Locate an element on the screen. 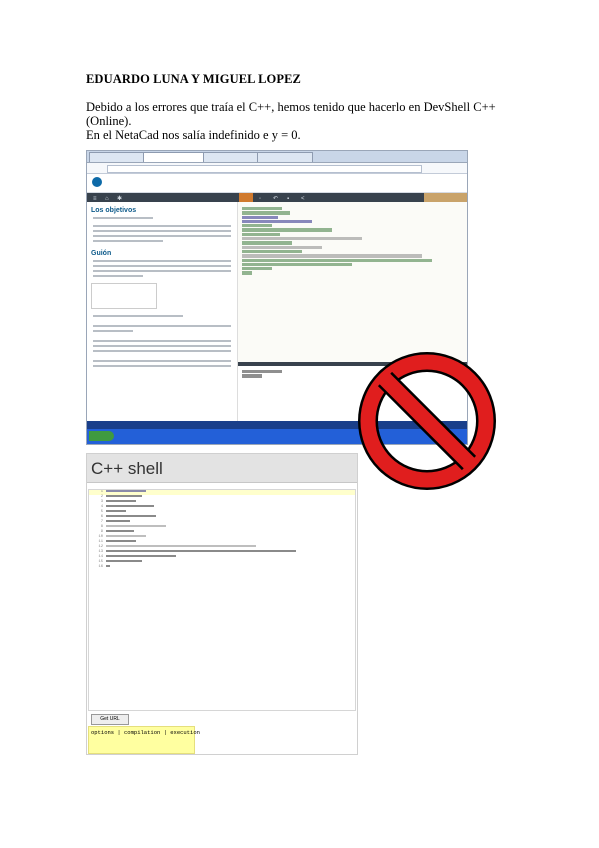 The height and width of the screenshot is (848, 599). cisco-logo-icon is located at coordinates (97, 182).